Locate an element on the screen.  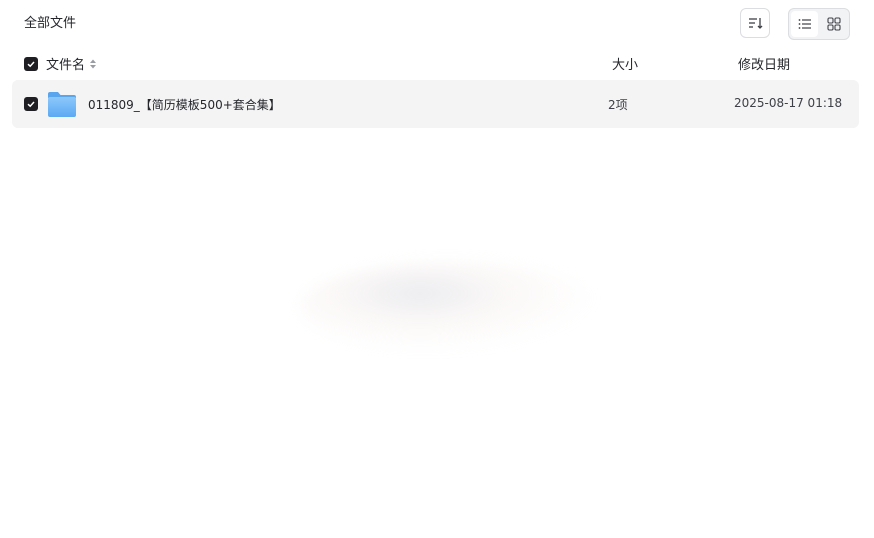
list-view-icon is located at coordinates (804, 24).